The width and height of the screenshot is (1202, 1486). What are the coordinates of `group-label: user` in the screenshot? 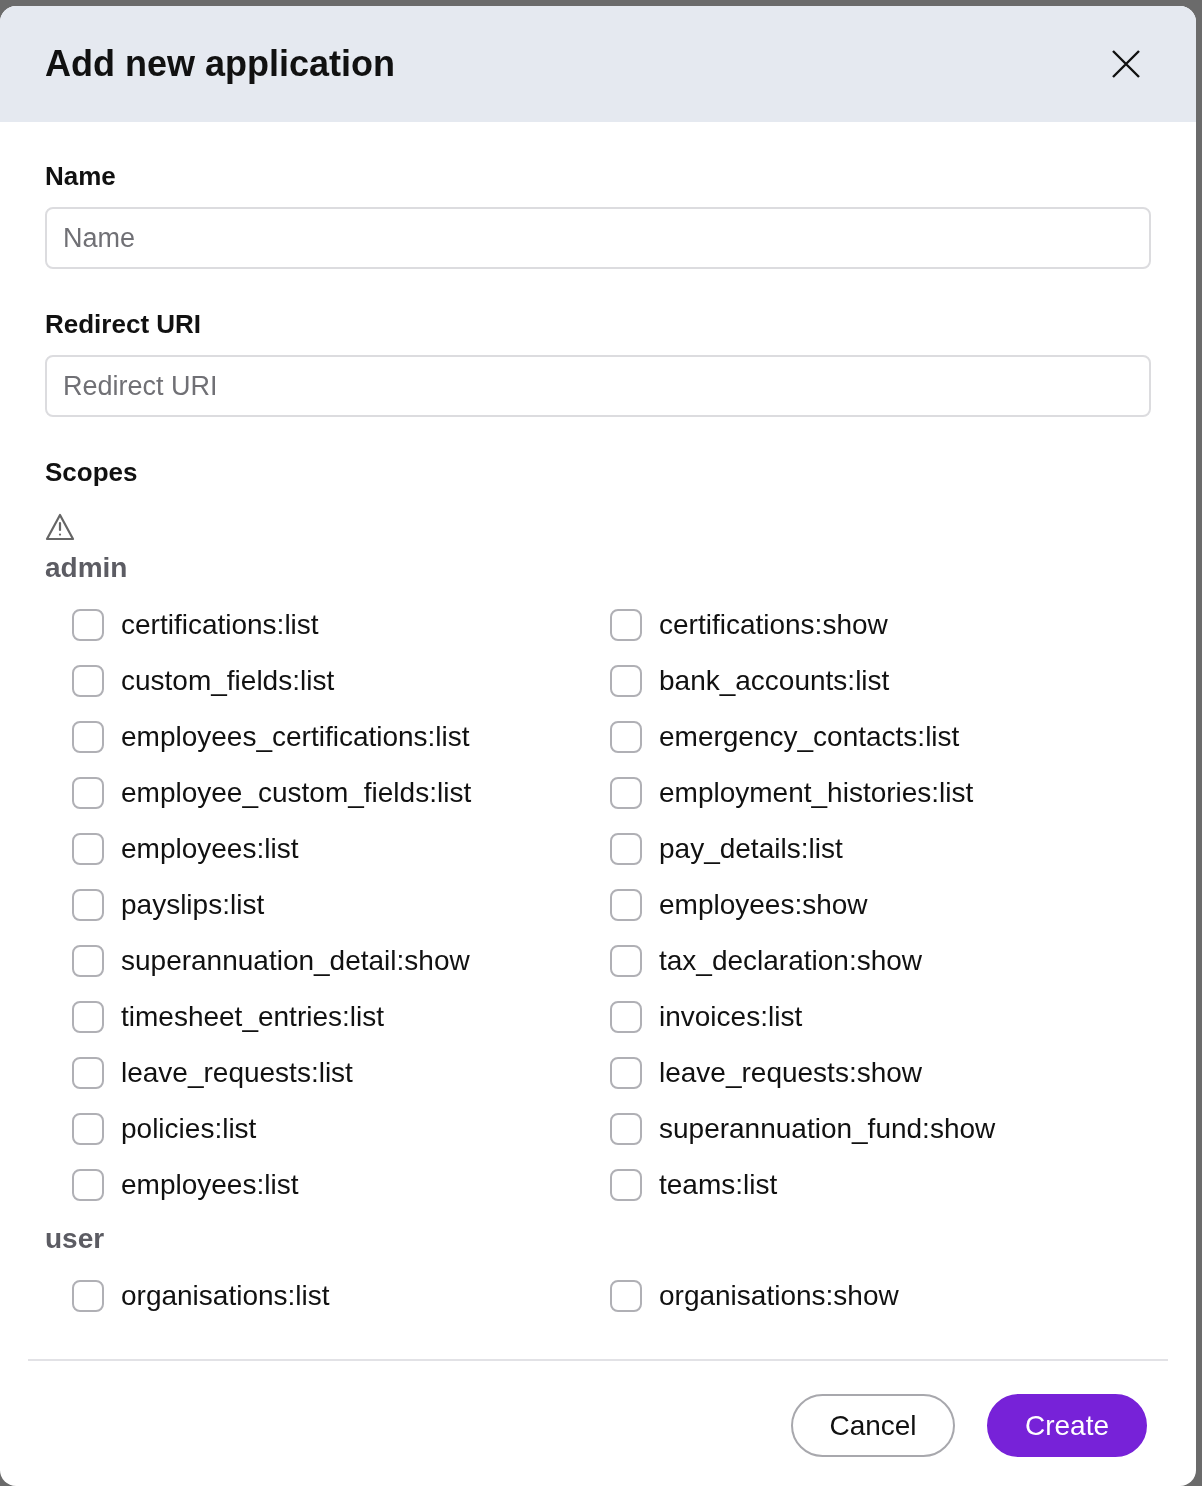 It's located at (75, 1239).